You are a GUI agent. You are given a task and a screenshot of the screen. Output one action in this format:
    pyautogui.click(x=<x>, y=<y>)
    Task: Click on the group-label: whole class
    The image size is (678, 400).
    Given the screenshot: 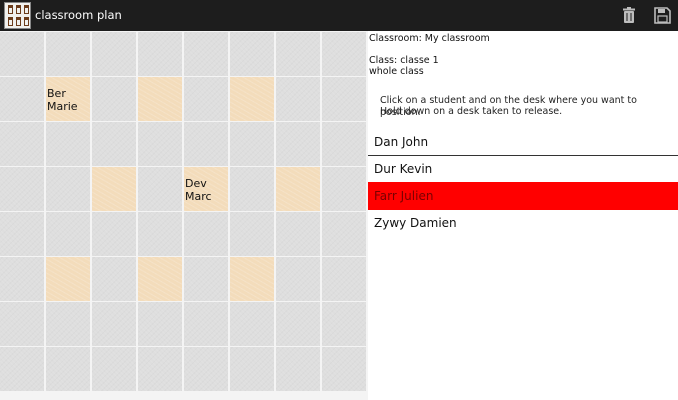 What is the action you would take?
    pyautogui.click(x=396, y=71)
    